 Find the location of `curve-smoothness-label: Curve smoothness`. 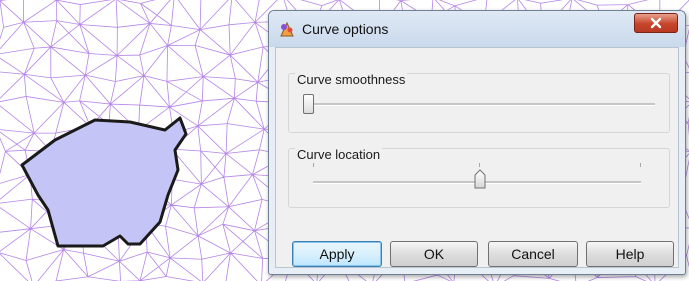

curve-smoothness-label: Curve smoothness is located at coordinates (351, 79).